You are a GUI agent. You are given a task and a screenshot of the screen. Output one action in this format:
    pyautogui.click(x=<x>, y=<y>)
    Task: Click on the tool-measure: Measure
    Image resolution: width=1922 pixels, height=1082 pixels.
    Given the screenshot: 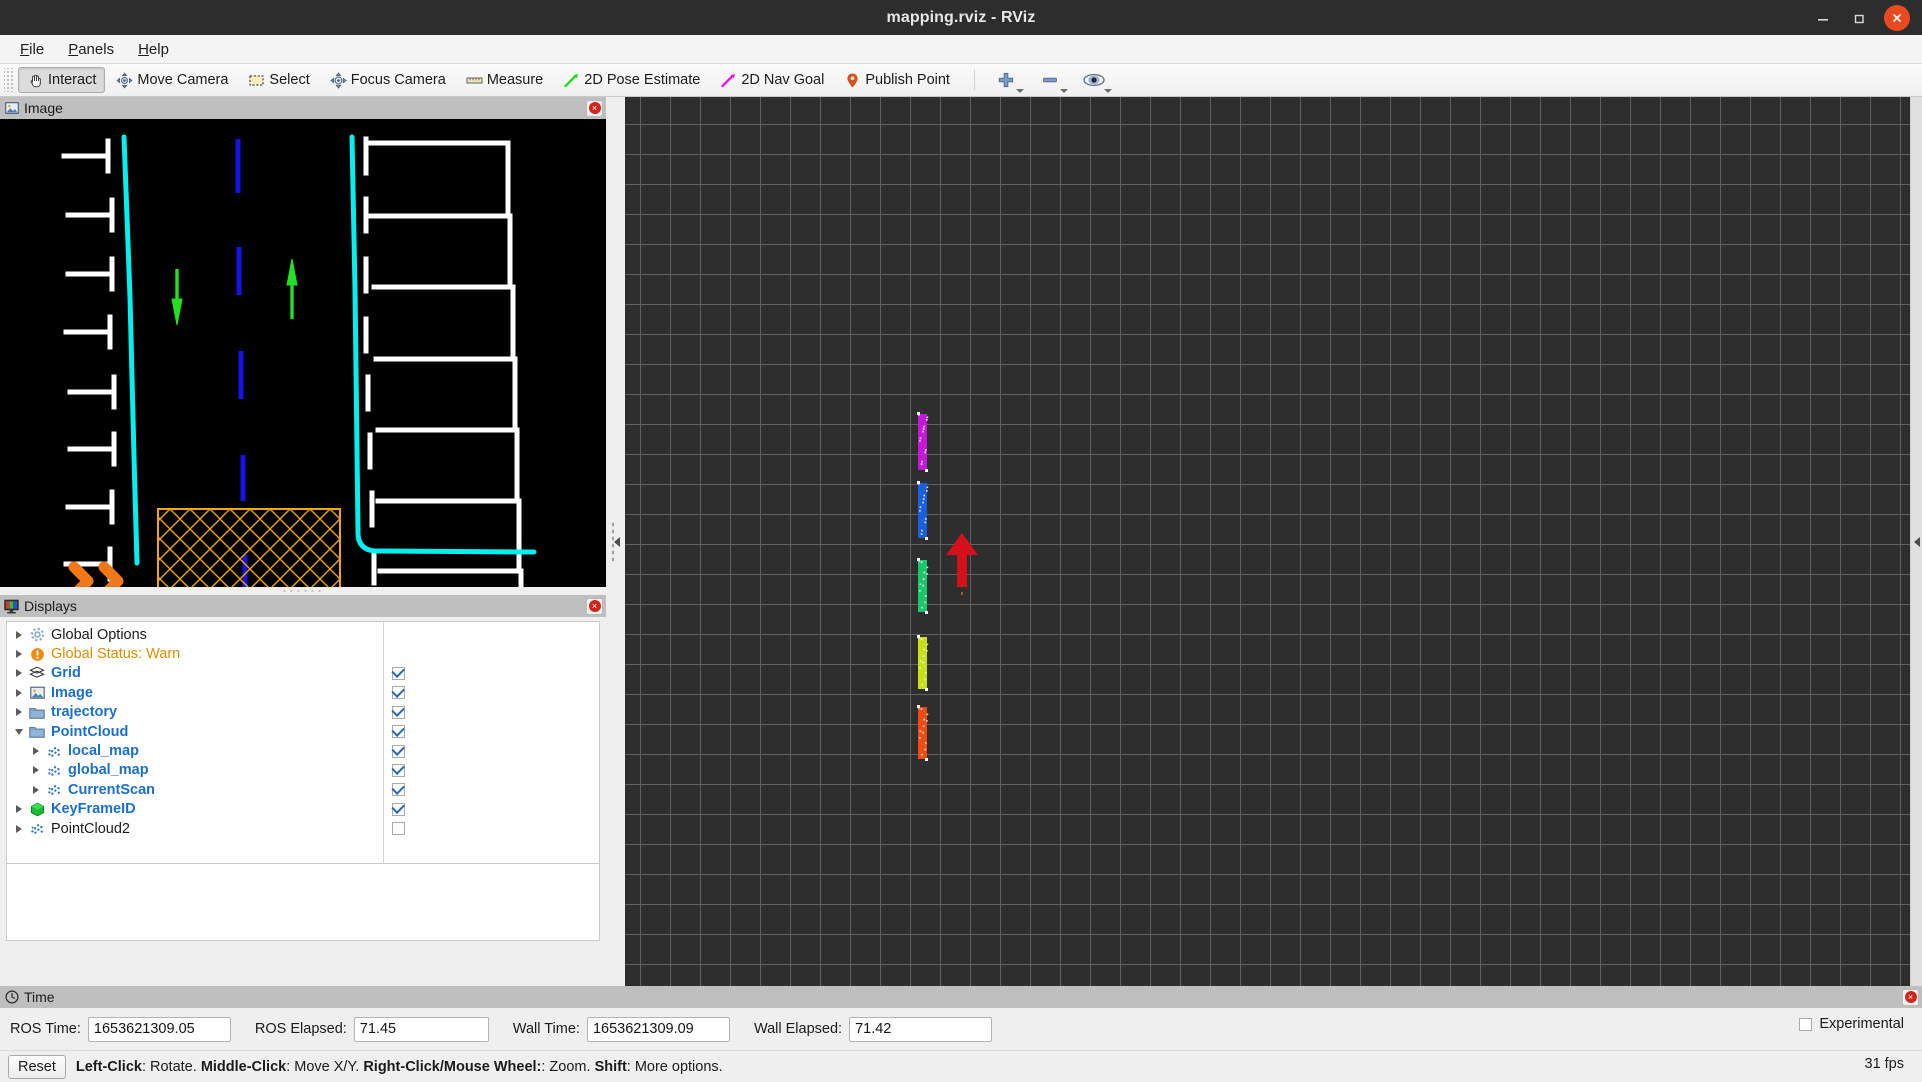 What is the action you would take?
    pyautogui.click(x=504, y=80)
    